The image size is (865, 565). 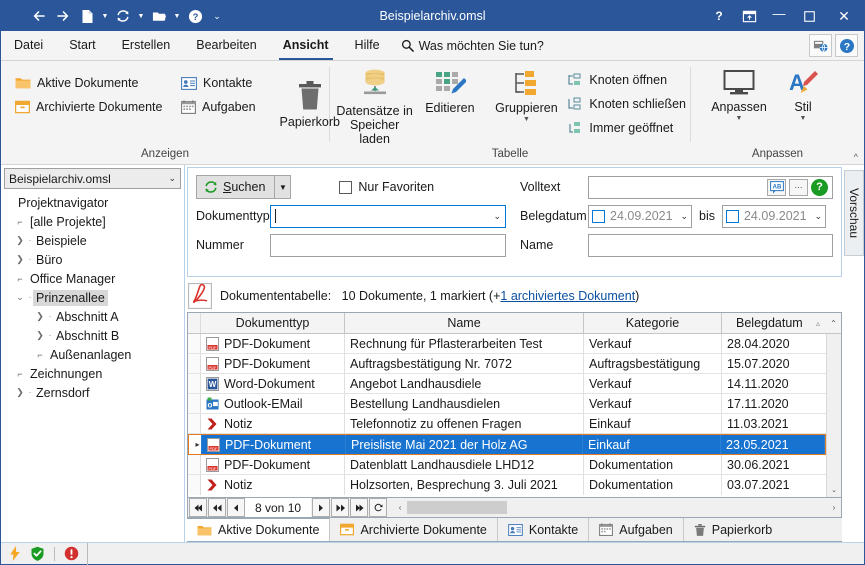 I want to click on ribbon-item-anpassen: Anpassen ▼, so click(x=739, y=94).